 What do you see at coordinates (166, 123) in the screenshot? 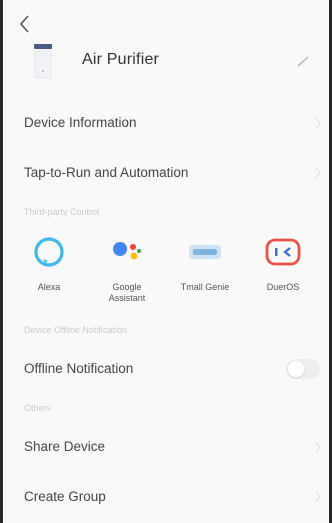
I see `device-information-row: Device Information` at bounding box center [166, 123].